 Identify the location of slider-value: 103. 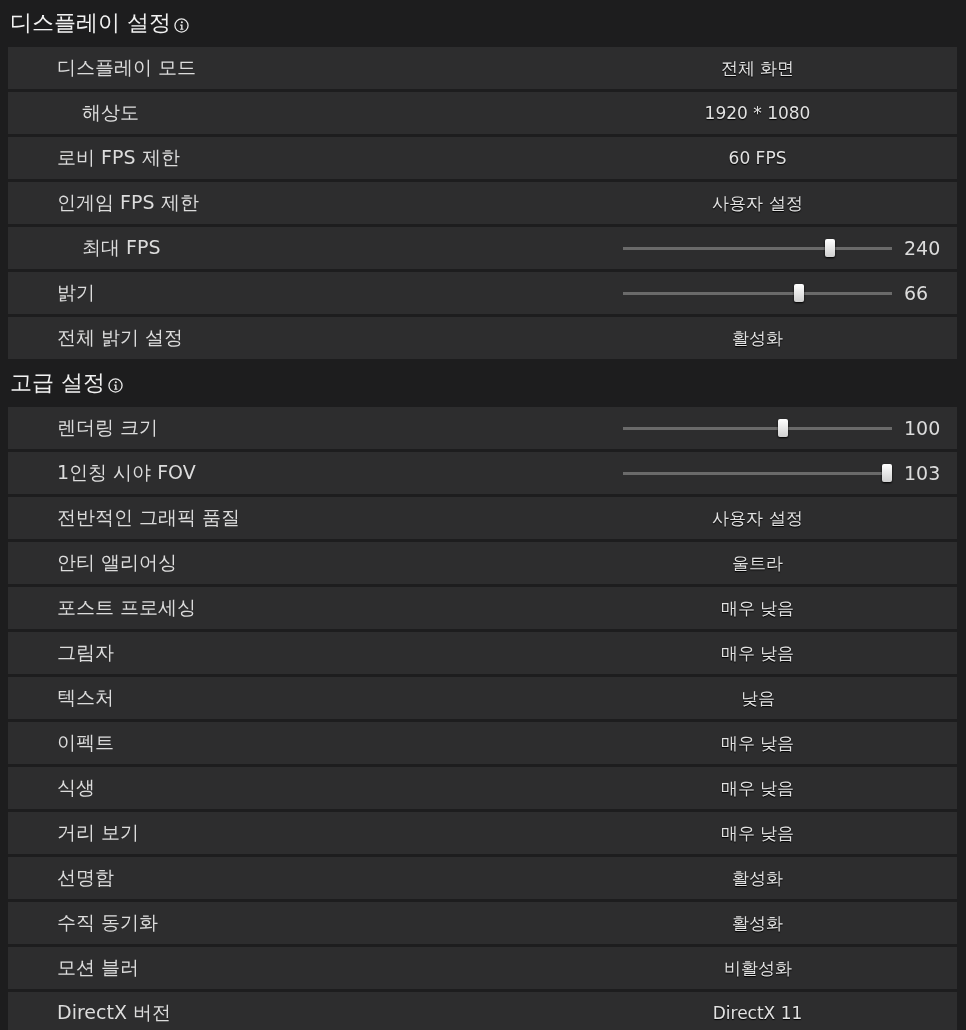
(922, 473).